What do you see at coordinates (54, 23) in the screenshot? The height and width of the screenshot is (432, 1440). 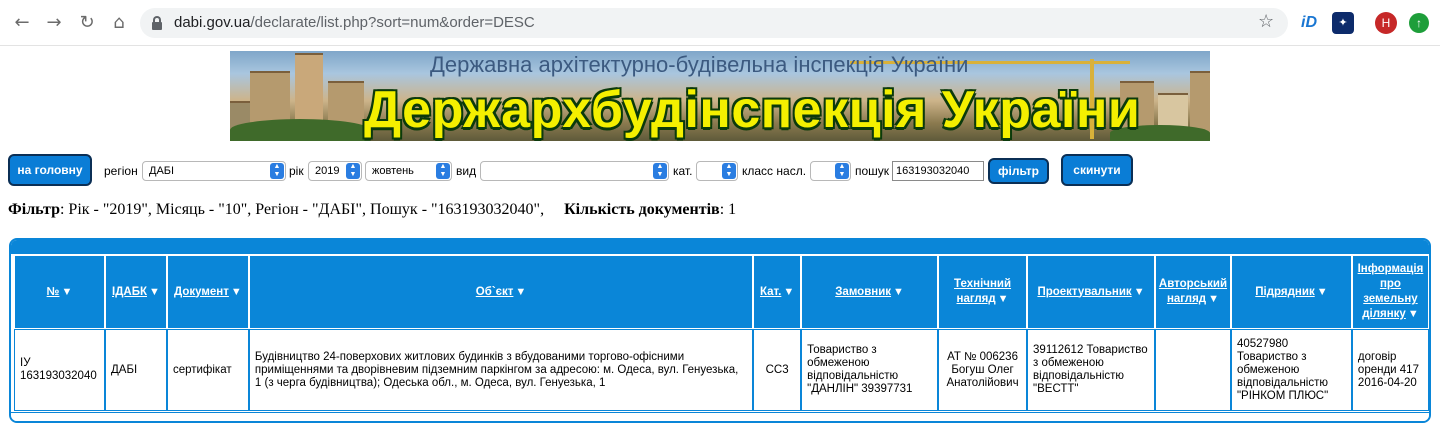 I see `forward-arrow-icon: →` at bounding box center [54, 23].